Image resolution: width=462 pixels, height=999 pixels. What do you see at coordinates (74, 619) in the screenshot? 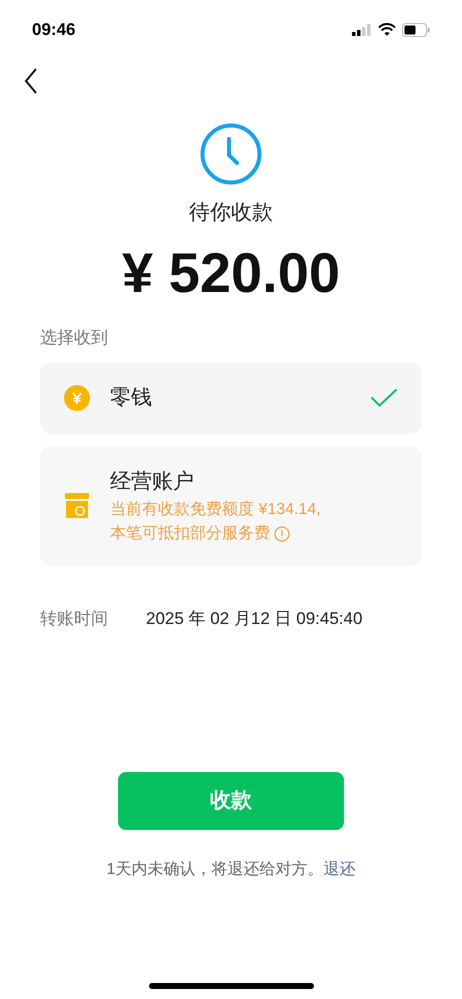
I see `transfer-time-label: 转账时间` at bounding box center [74, 619].